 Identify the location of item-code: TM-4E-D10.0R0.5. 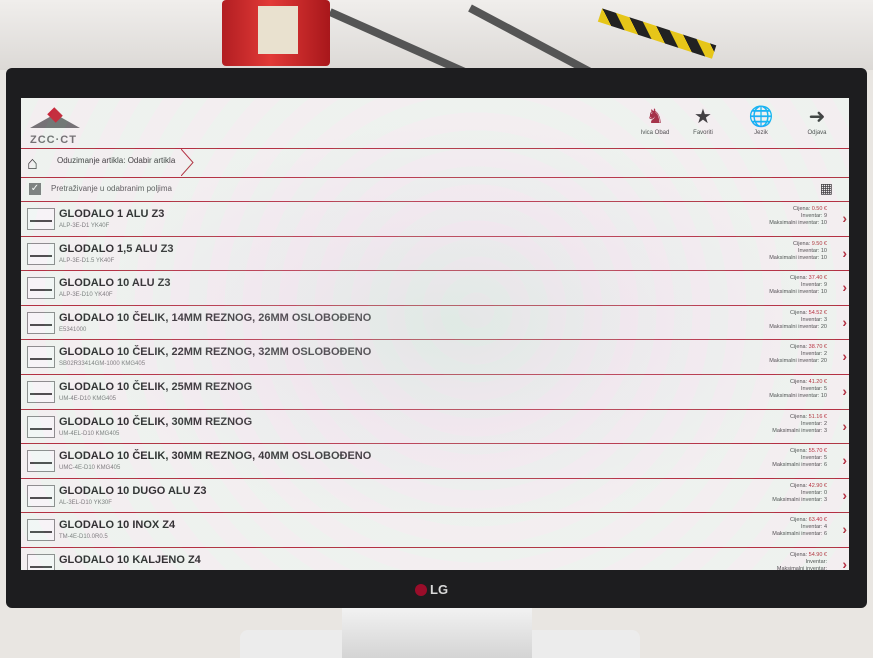
(83, 537).